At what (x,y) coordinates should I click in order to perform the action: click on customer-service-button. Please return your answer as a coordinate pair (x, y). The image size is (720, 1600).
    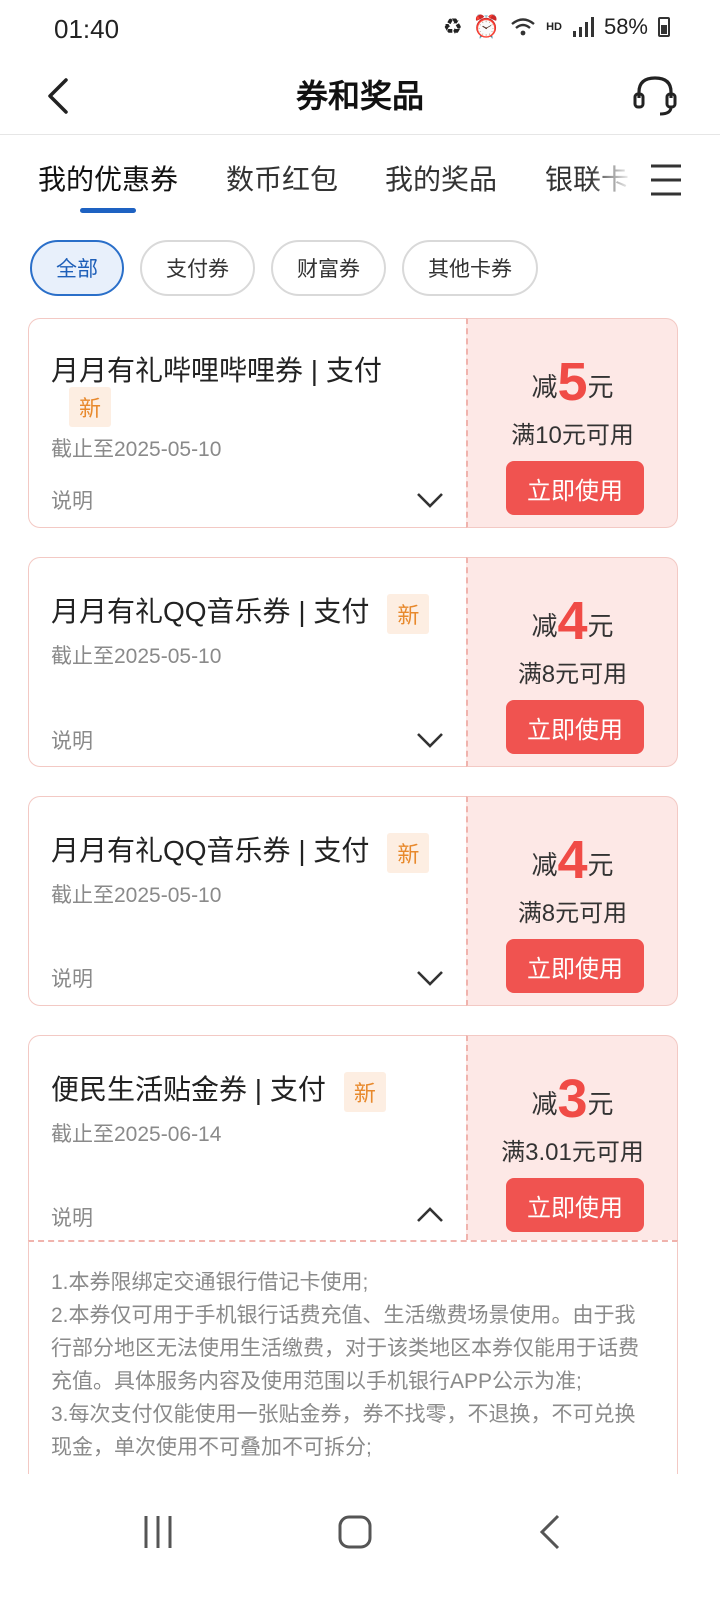
    Looking at the image, I should click on (655, 95).